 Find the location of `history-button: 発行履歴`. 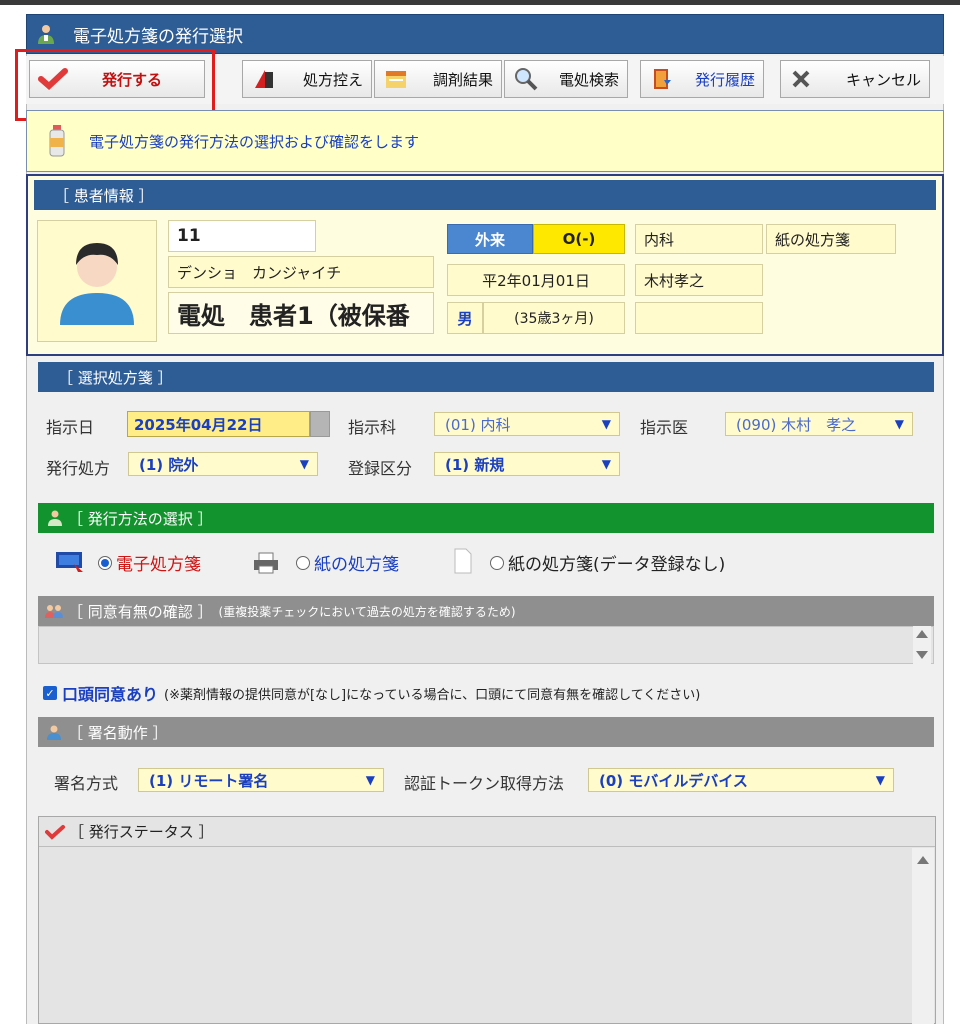

history-button: 発行履歴 is located at coordinates (702, 79).